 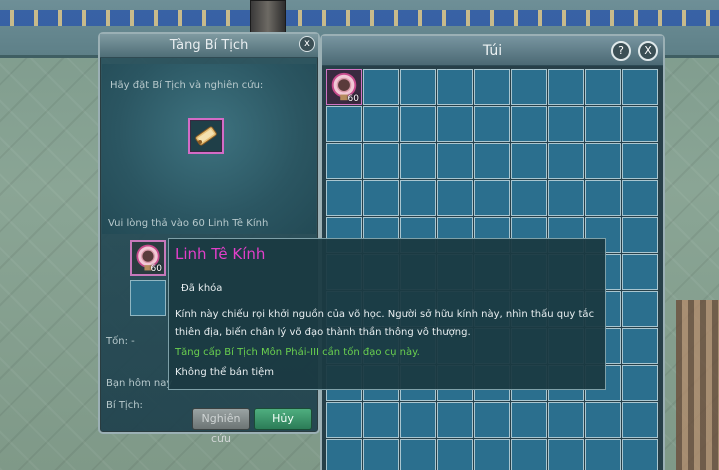 I want to click on book-label: Bí Tịch:, so click(x=124, y=405).